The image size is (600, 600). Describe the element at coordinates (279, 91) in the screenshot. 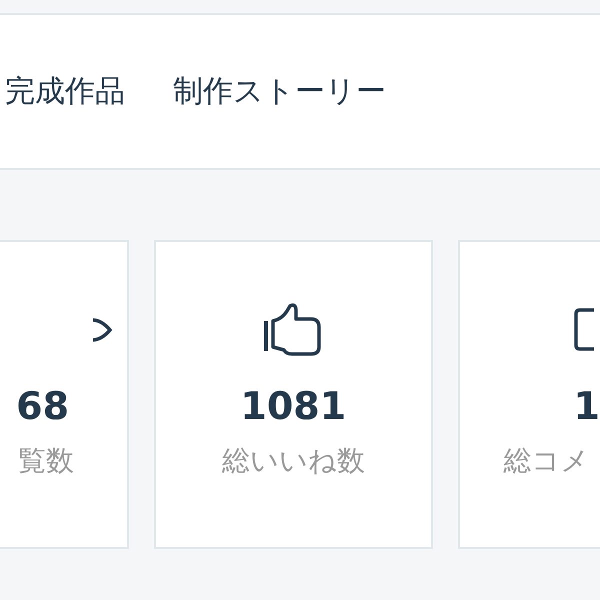

I see `tab: 制作ストーリー` at that location.